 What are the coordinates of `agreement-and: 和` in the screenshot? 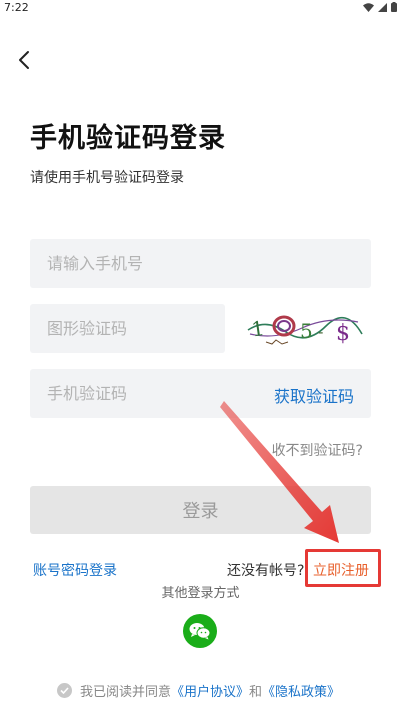 It's located at (256, 692).